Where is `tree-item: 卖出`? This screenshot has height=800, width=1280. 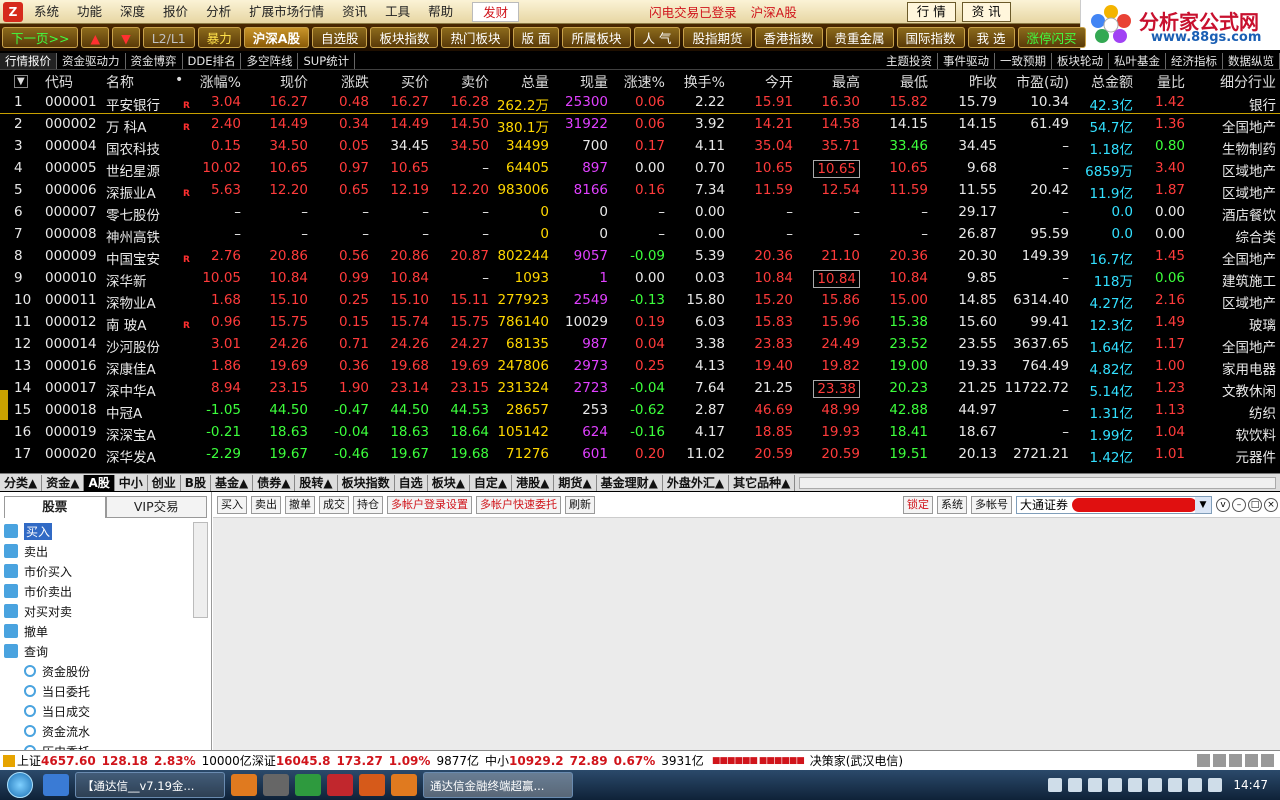
tree-item: 卖出 is located at coordinates (105, 551).